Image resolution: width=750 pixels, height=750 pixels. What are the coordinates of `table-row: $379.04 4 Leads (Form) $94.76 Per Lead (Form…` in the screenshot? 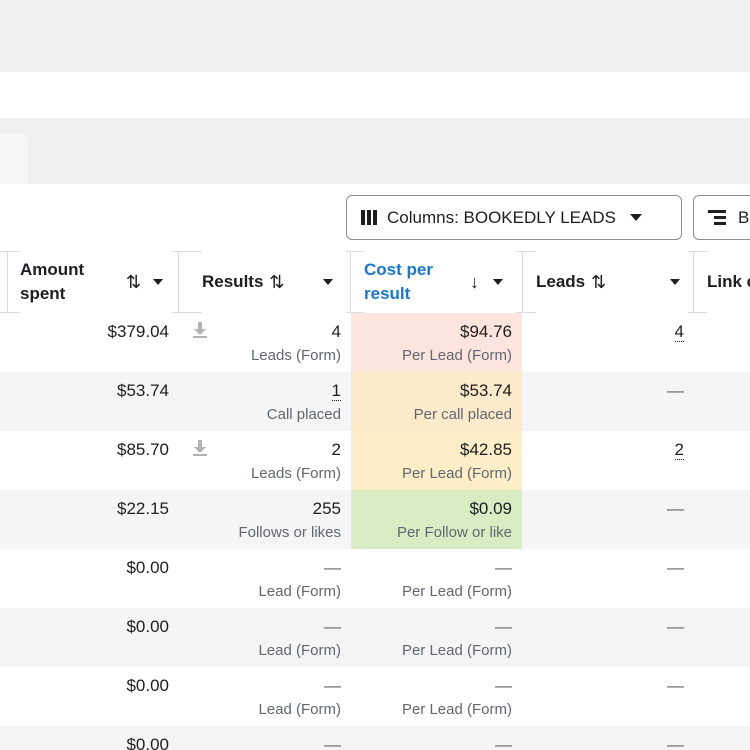 It's located at (375, 342).